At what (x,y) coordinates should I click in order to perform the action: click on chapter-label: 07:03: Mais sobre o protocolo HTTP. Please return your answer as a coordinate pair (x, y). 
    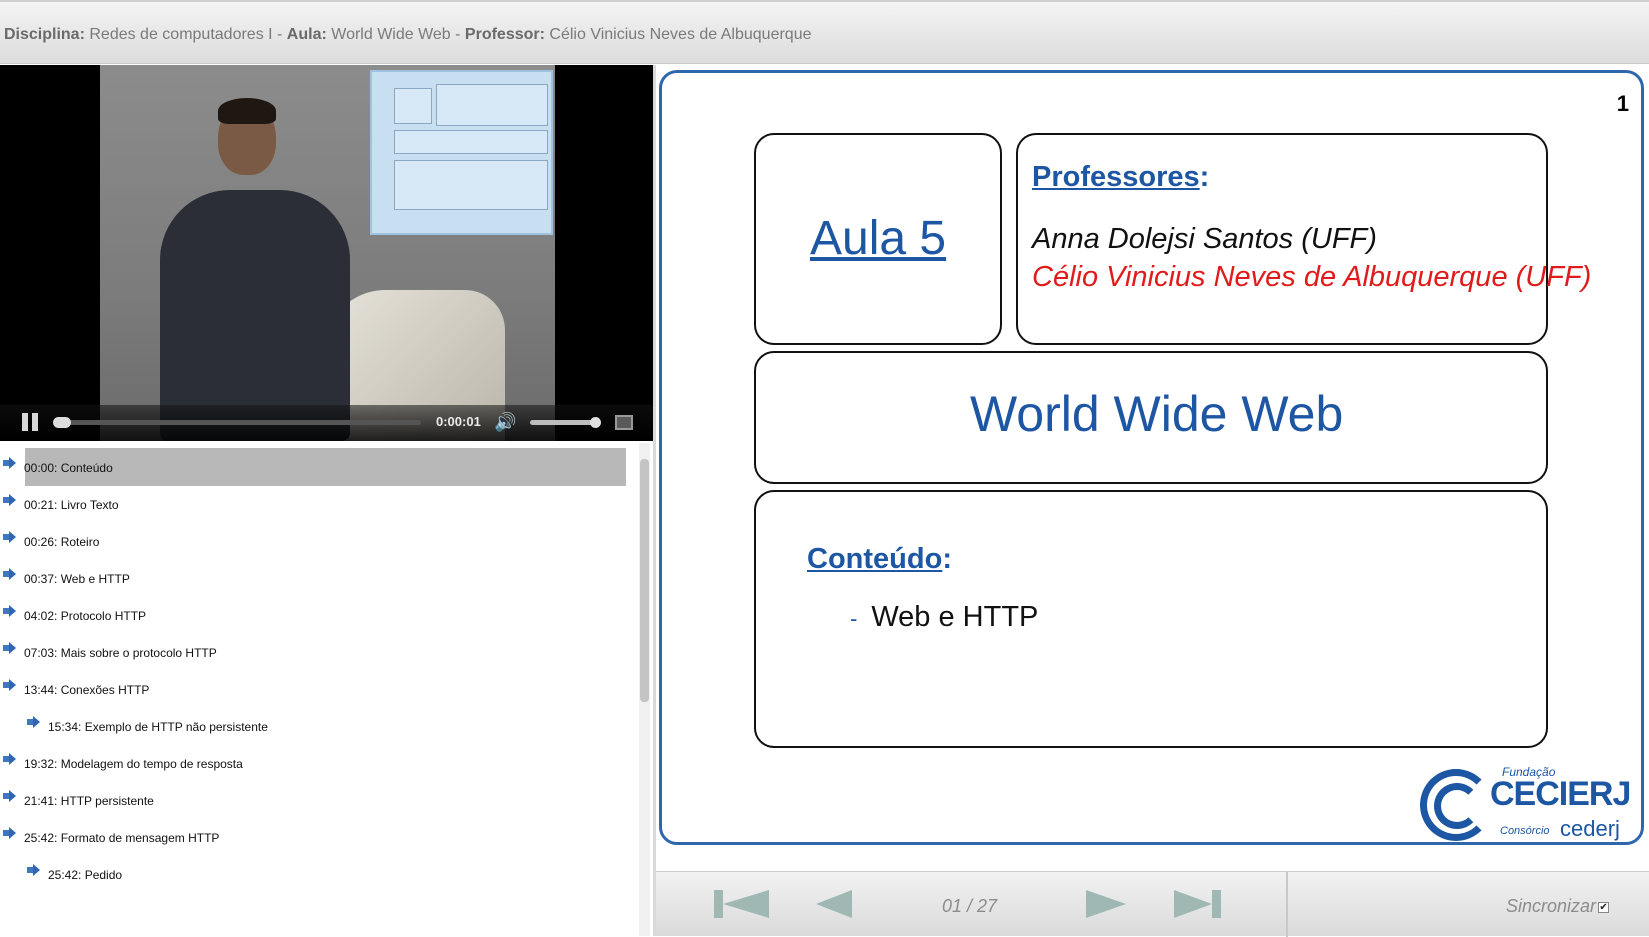
    Looking at the image, I should click on (120, 653).